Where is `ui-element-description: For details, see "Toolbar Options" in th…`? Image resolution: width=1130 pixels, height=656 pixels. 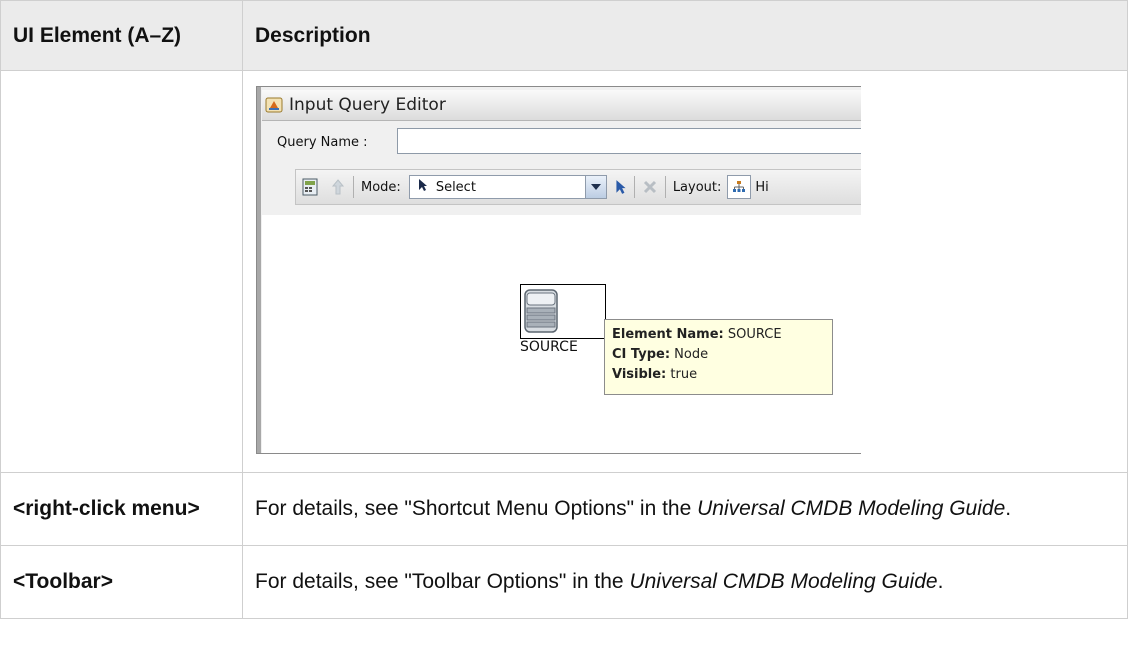
ui-element-description: For details, see "Toolbar Options" in th… is located at coordinates (685, 582).